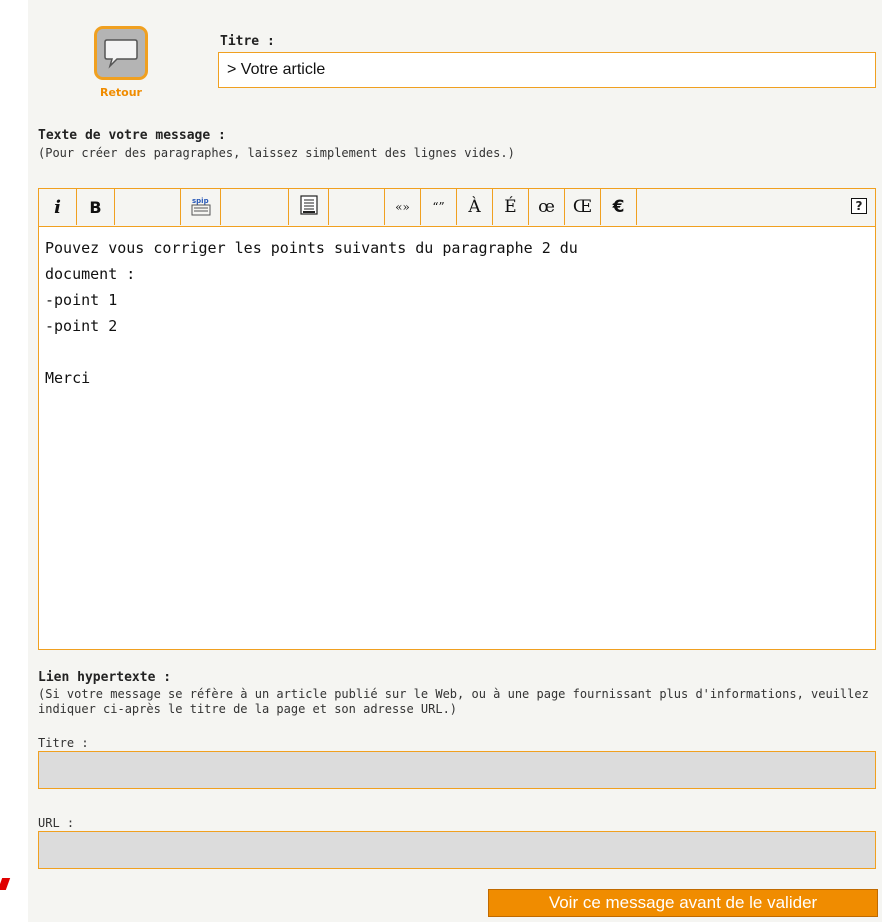 This screenshot has height=922, width=882. Describe the element at coordinates (403, 207) in the screenshot. I see `guillemets-button: «»` at that location.